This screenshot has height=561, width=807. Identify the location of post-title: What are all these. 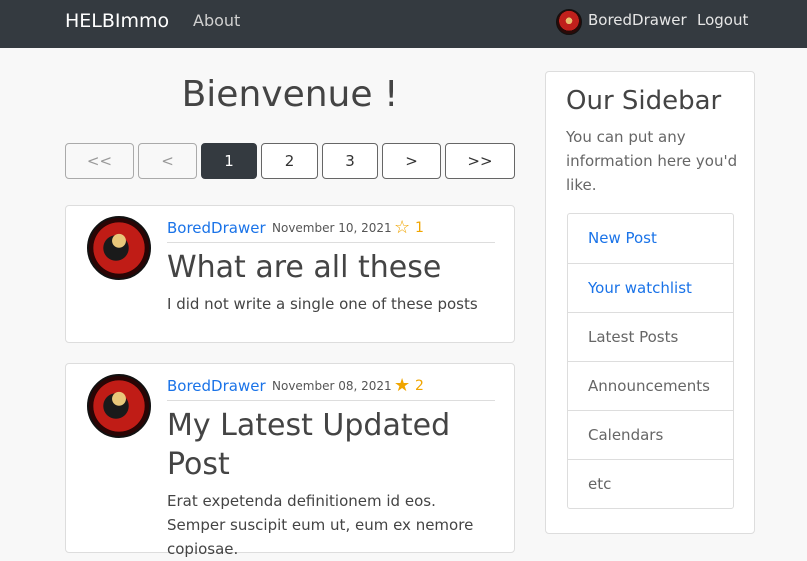
(332, 267).